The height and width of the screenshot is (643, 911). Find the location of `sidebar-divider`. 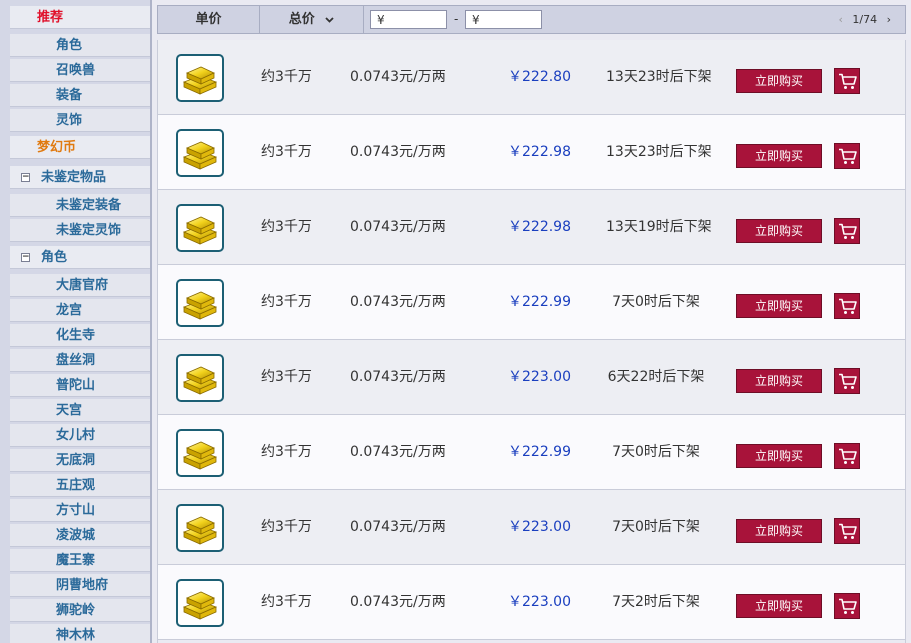

sidebar-divider is located at coordinates (151, 321).